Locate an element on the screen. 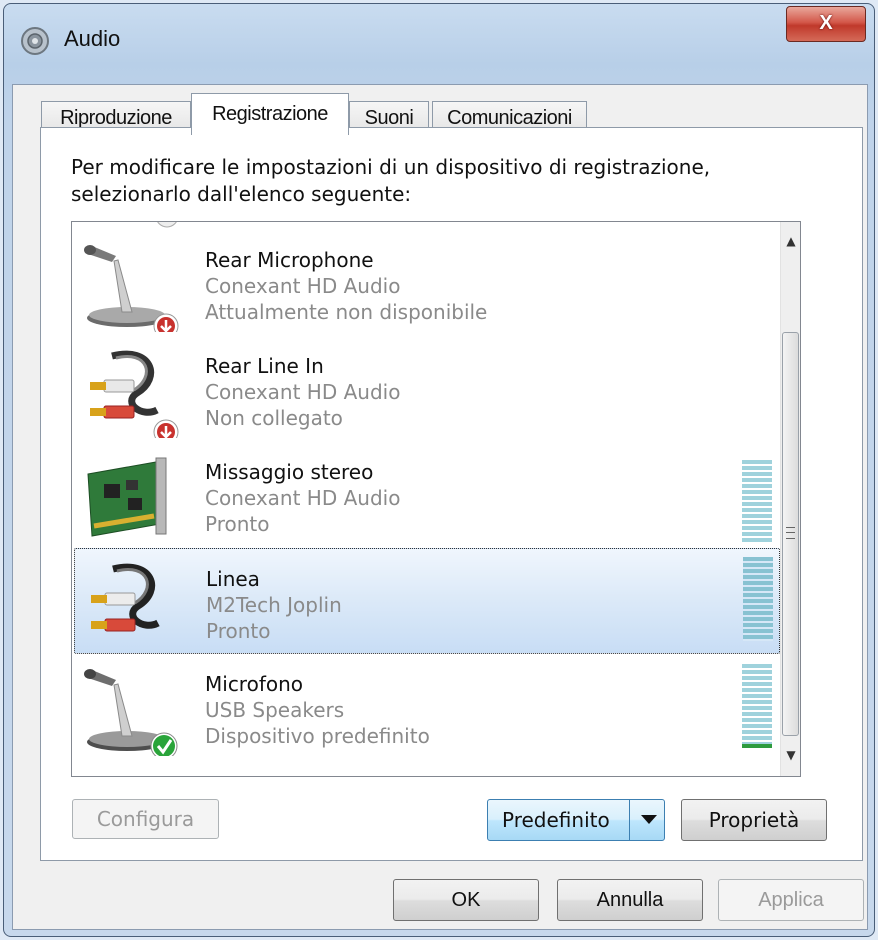 The height and width of the screenshot is (940, 878). partial-badge-icon is located at coordinates (167, 225).